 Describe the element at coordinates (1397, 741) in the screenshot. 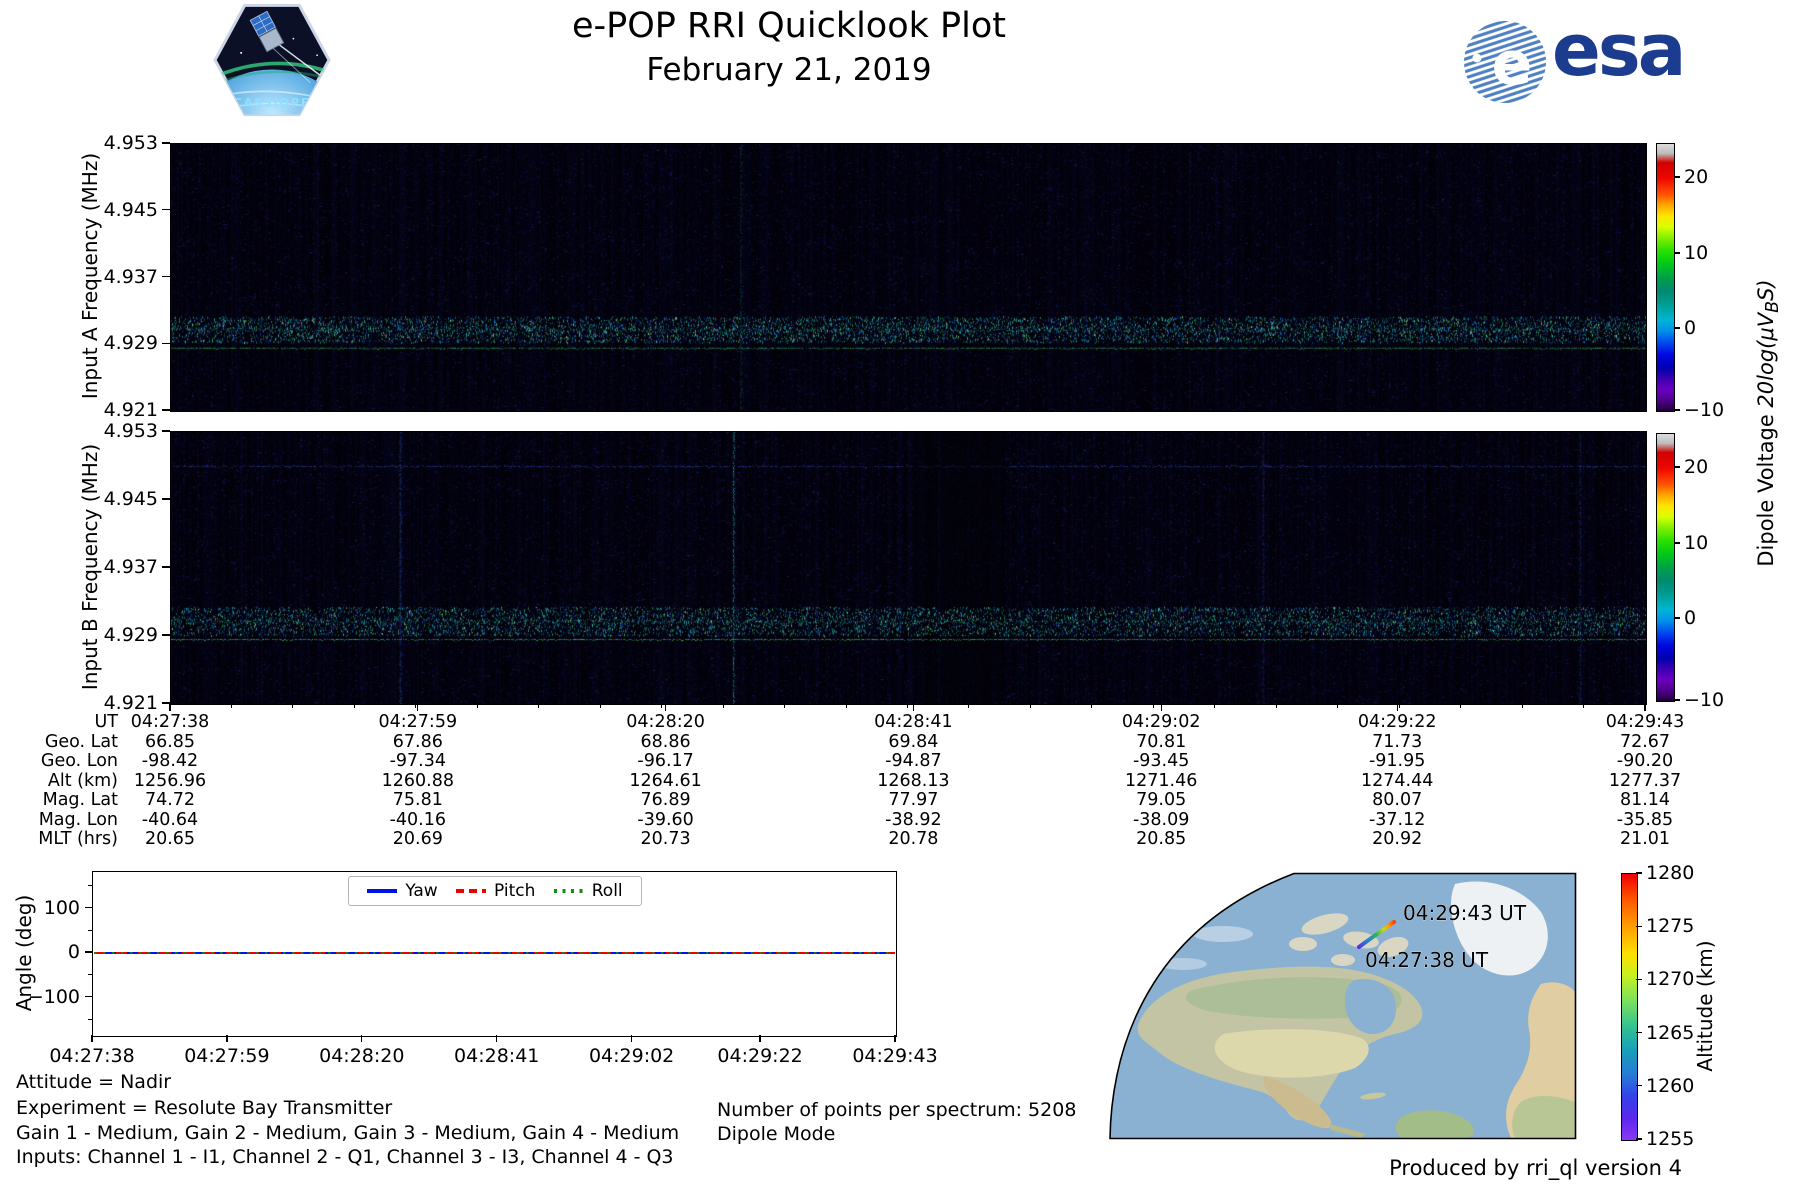

I see `ephemeris-cell: 71.73` at that location.